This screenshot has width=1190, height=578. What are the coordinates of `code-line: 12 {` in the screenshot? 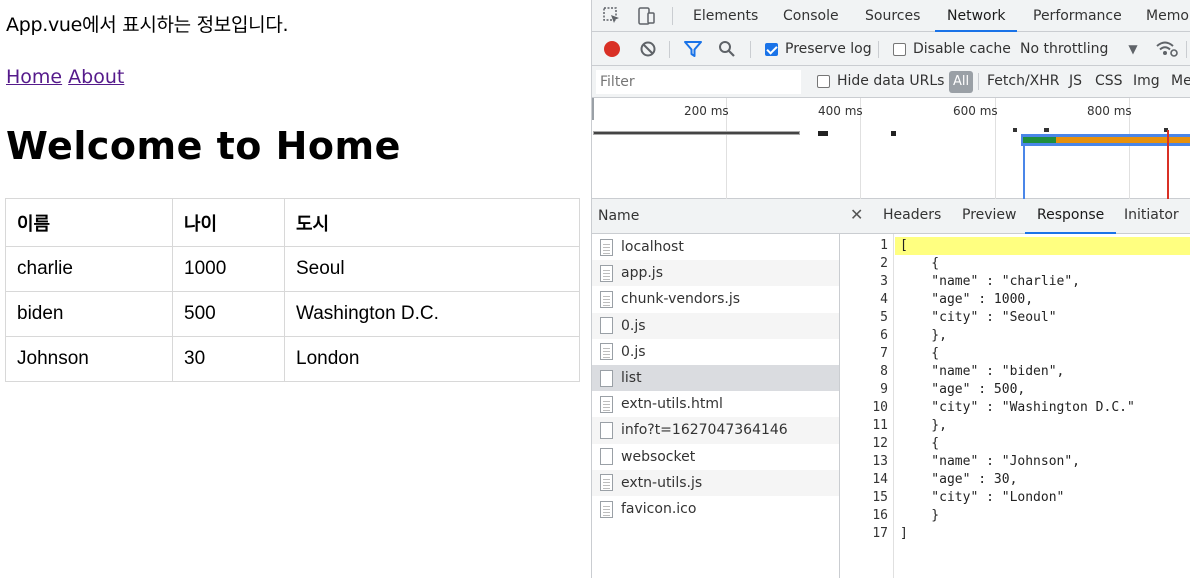 It's located at (906, 443).